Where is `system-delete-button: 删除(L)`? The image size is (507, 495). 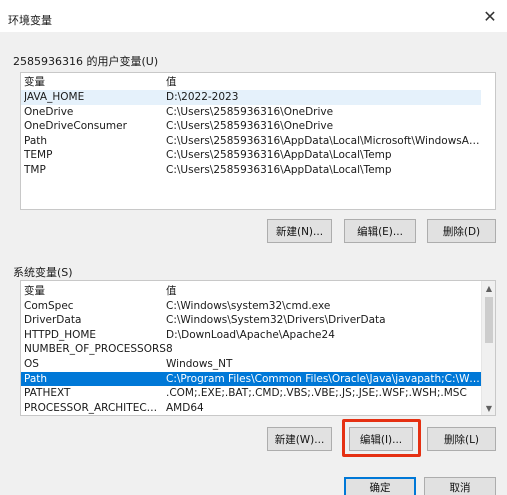
system-delete-button: 删除(L) is located at coordinates (461, 439).